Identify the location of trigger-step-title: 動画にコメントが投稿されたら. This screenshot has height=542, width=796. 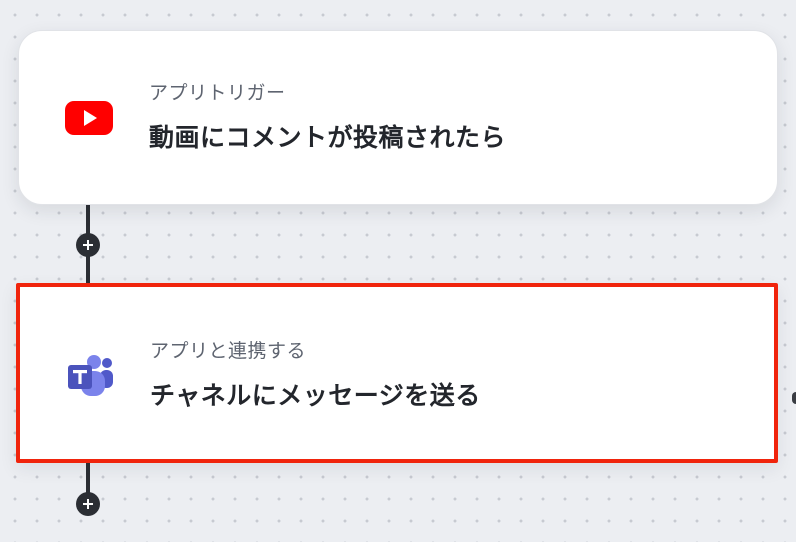
(328, 137).